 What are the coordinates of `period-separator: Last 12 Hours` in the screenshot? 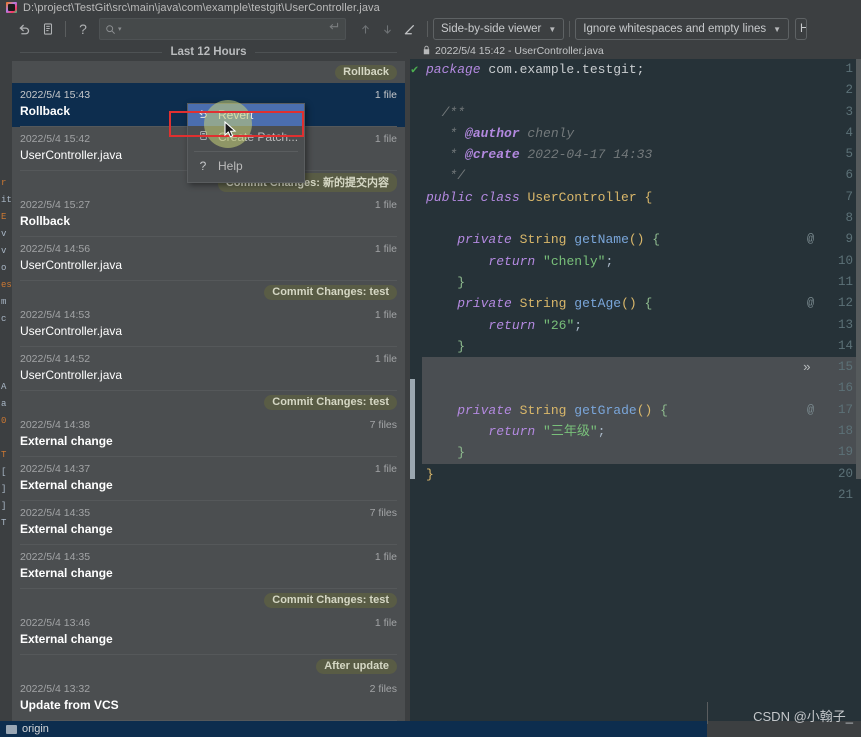 It's located at (208, 52).